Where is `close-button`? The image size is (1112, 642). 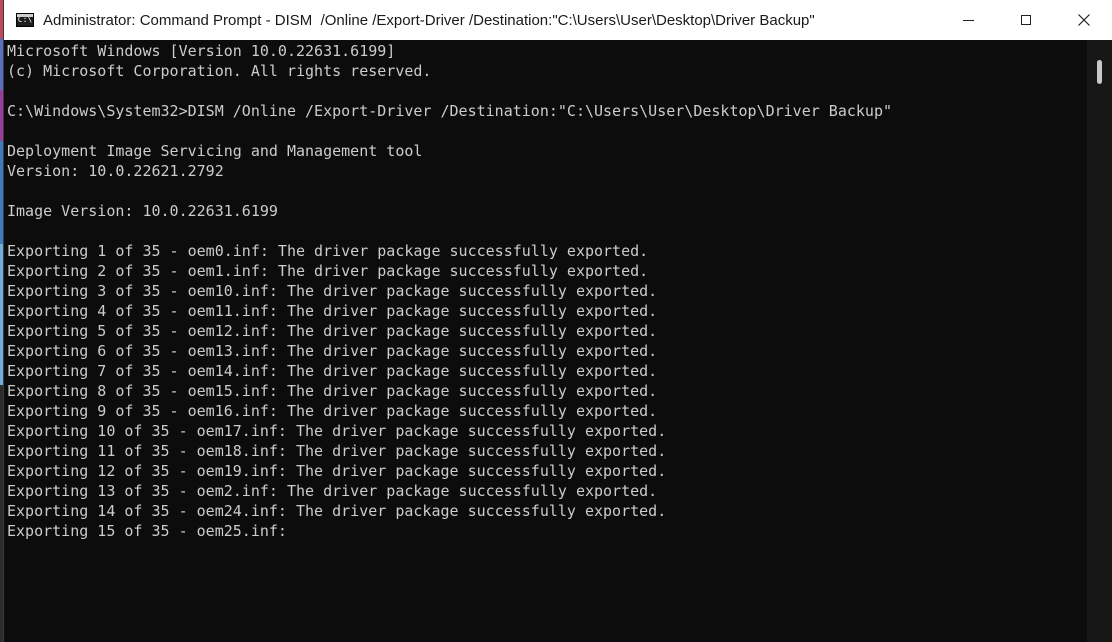
close-button is located at coordinates (1083, 20).